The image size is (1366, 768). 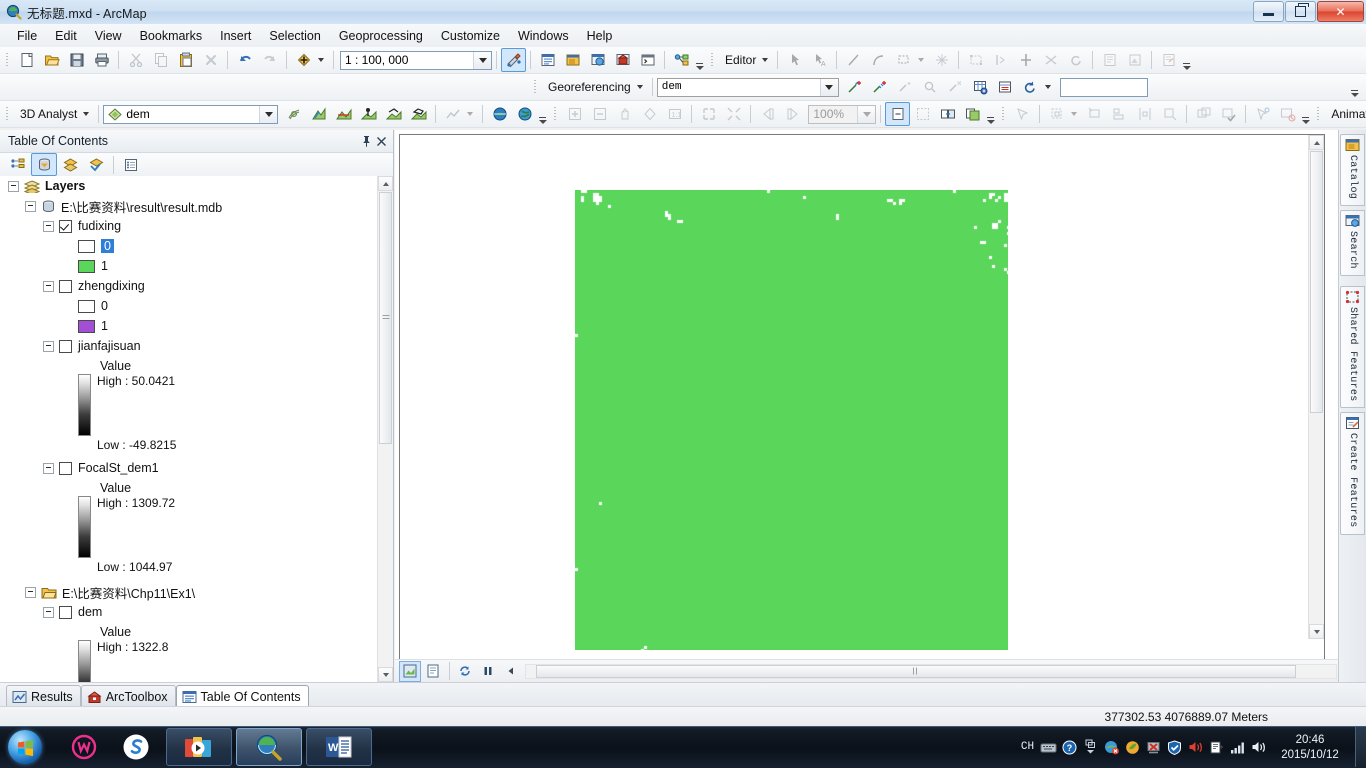 What do you see at coordinates (43, 696) in the screenshot?
I see `tab-results: Results` at bounding box center [43, 696].